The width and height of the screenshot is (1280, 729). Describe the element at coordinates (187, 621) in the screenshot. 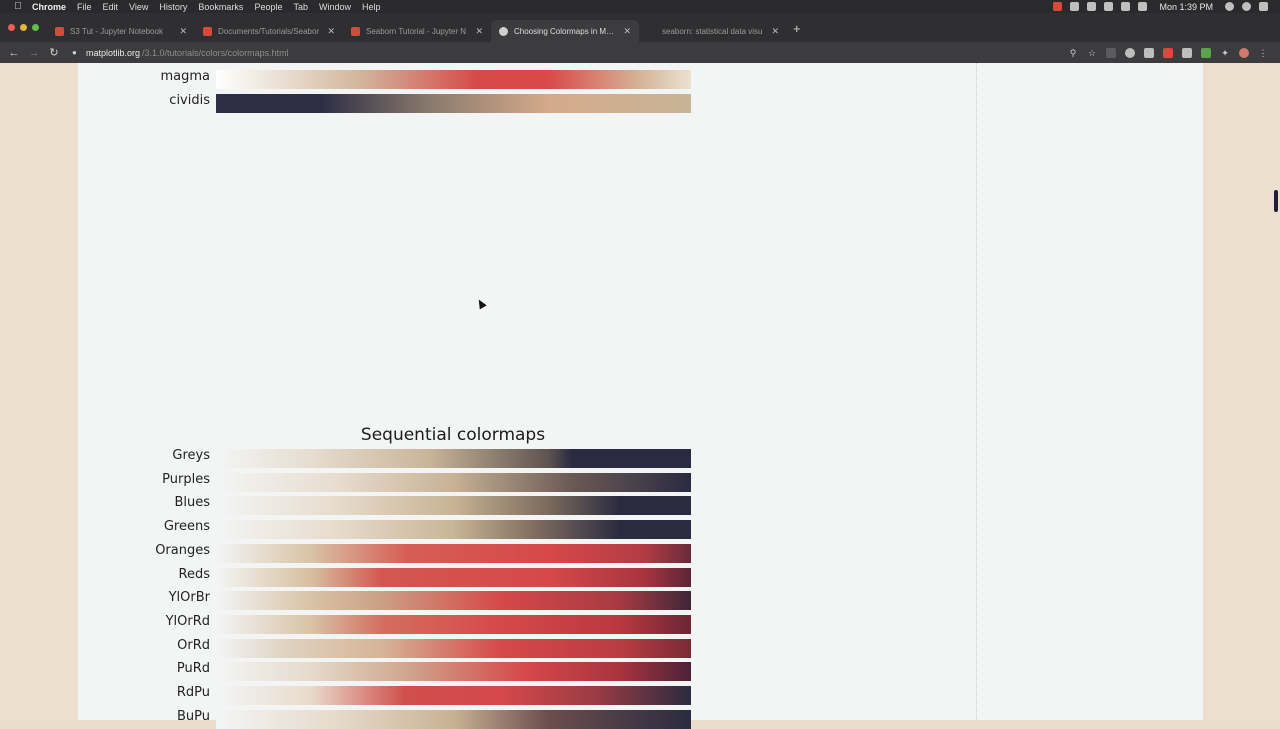

I see `colormap-label: YlOrRd` at that location.